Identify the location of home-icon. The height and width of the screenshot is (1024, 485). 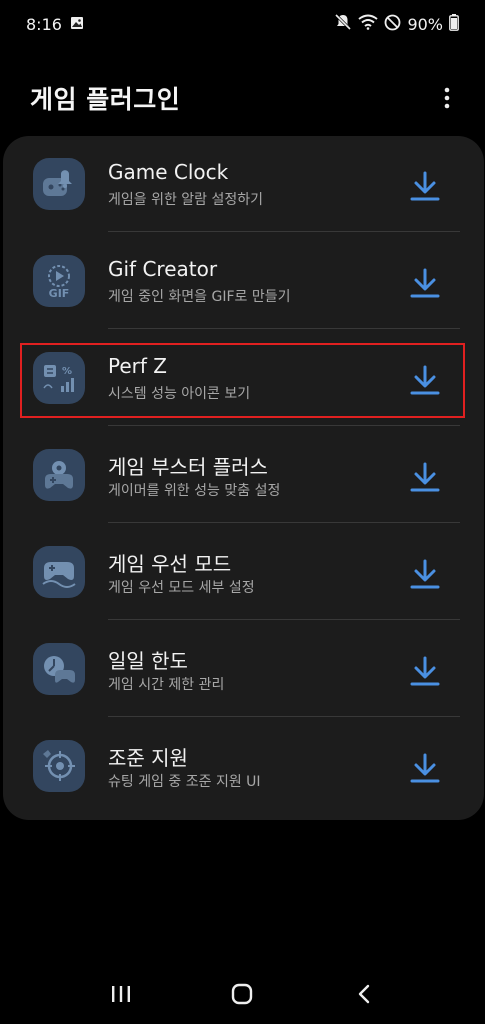
(242, 994).